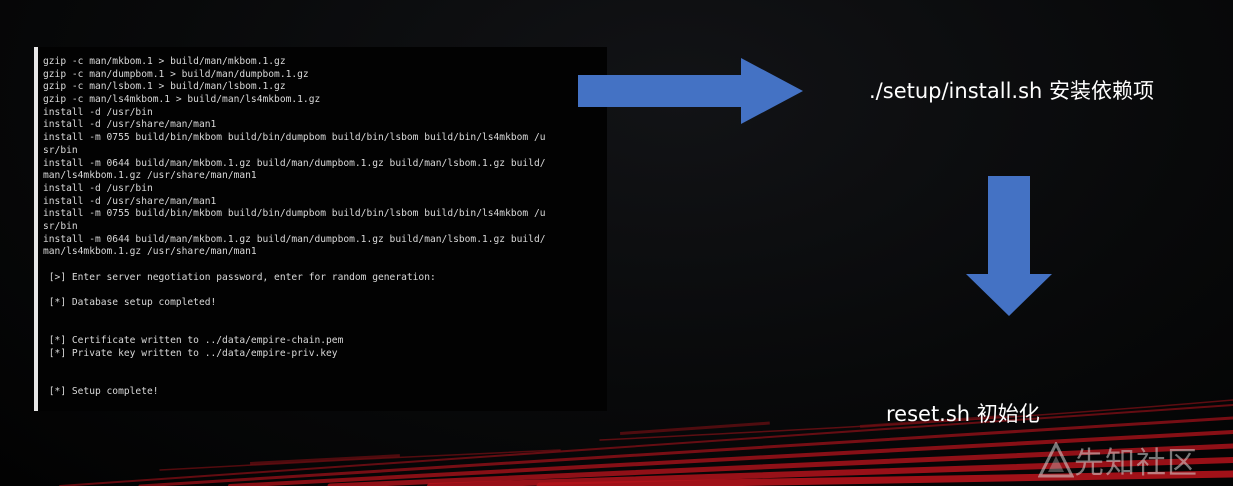 This screenshot has width=1233, height=486. I want to click on watermark: 先知社区, so click(1118, 460).